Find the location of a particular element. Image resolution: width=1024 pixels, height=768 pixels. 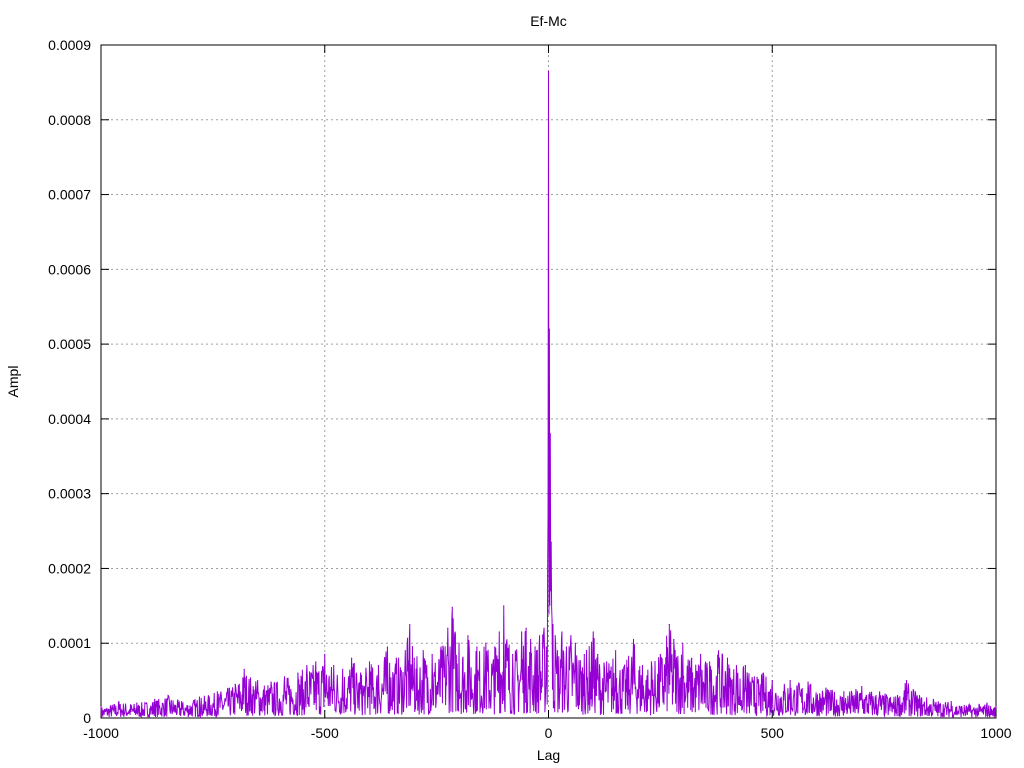

y-tick-label: 0.0006 is located at coordinates (69, 269).